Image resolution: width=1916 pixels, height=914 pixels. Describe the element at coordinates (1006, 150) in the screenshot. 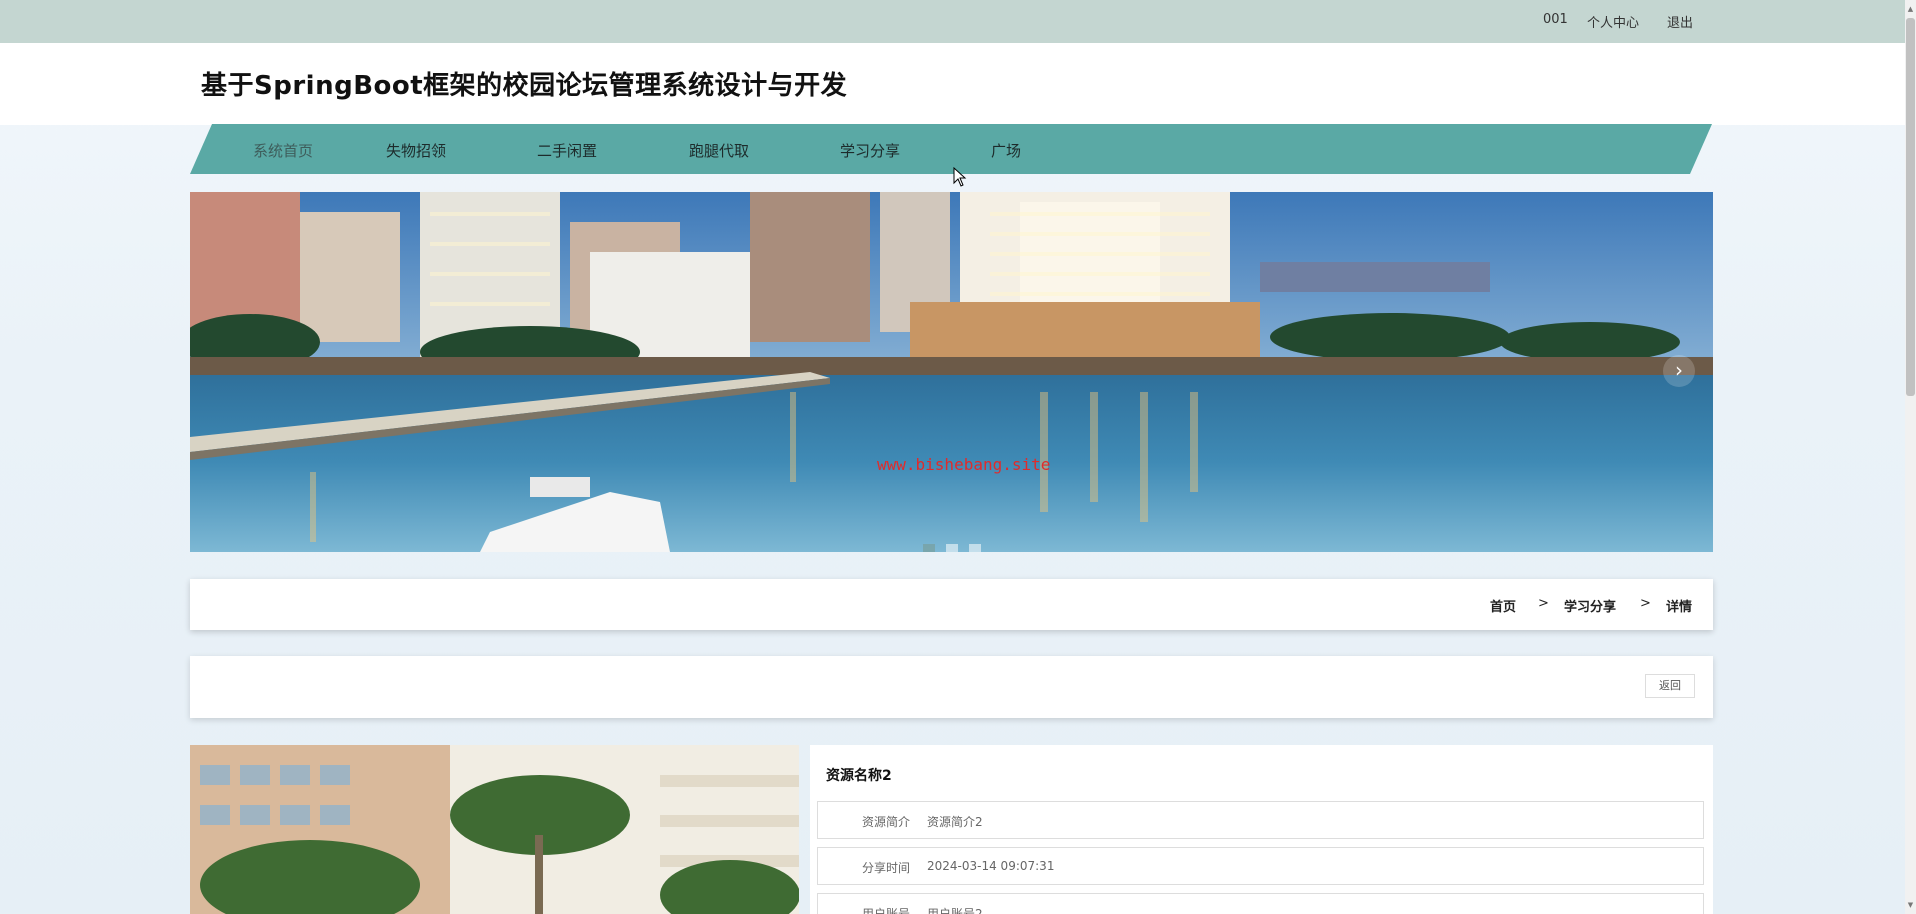

I see `nav-item-square: 广场` at that location.